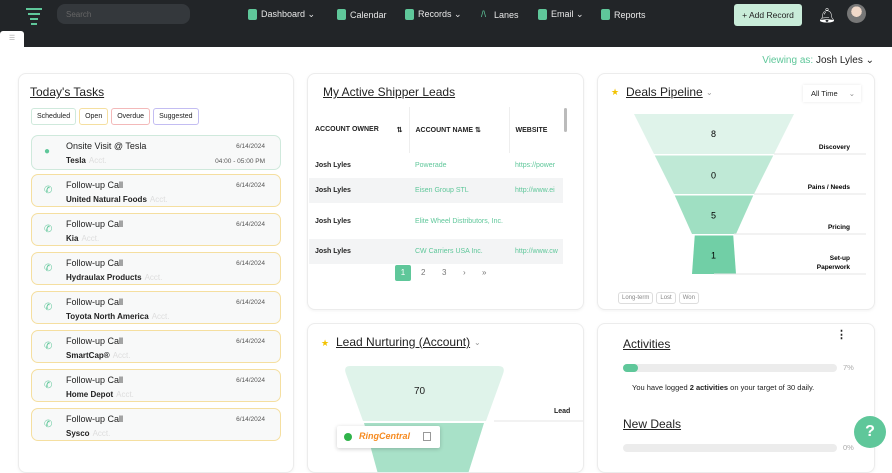  I want to click on table-row: Josh Lyles Powerade https://power, so click(436, 165).